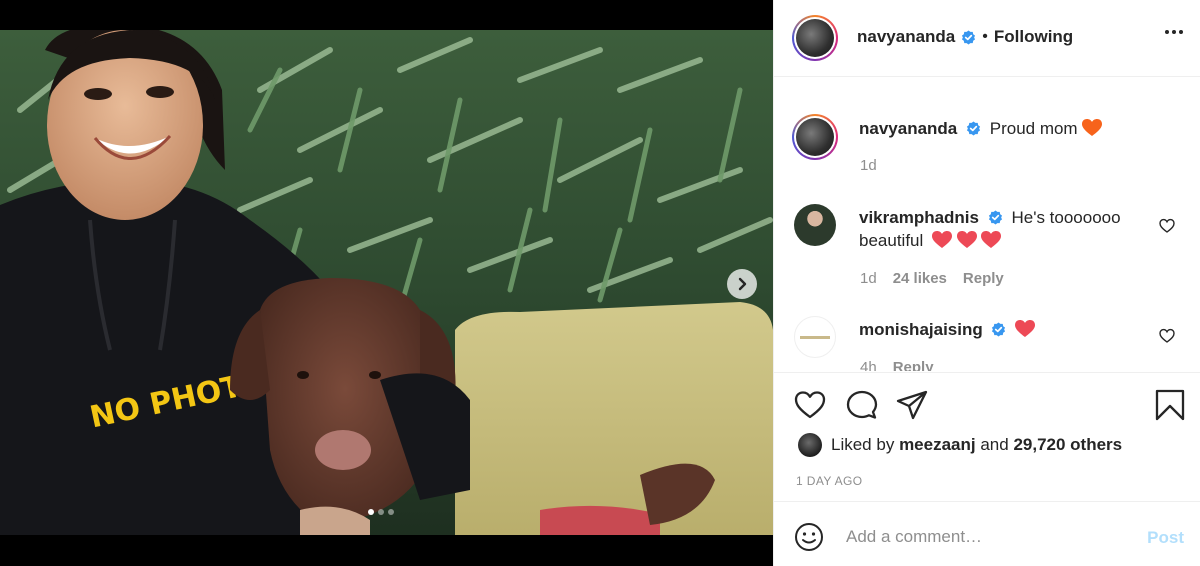 The width and height of the screenshot is (1200, 566). What do you see at coordinates (994, 444) in the screenshot?
I see `liked-by-and: and` at bounding box center [994, 444].